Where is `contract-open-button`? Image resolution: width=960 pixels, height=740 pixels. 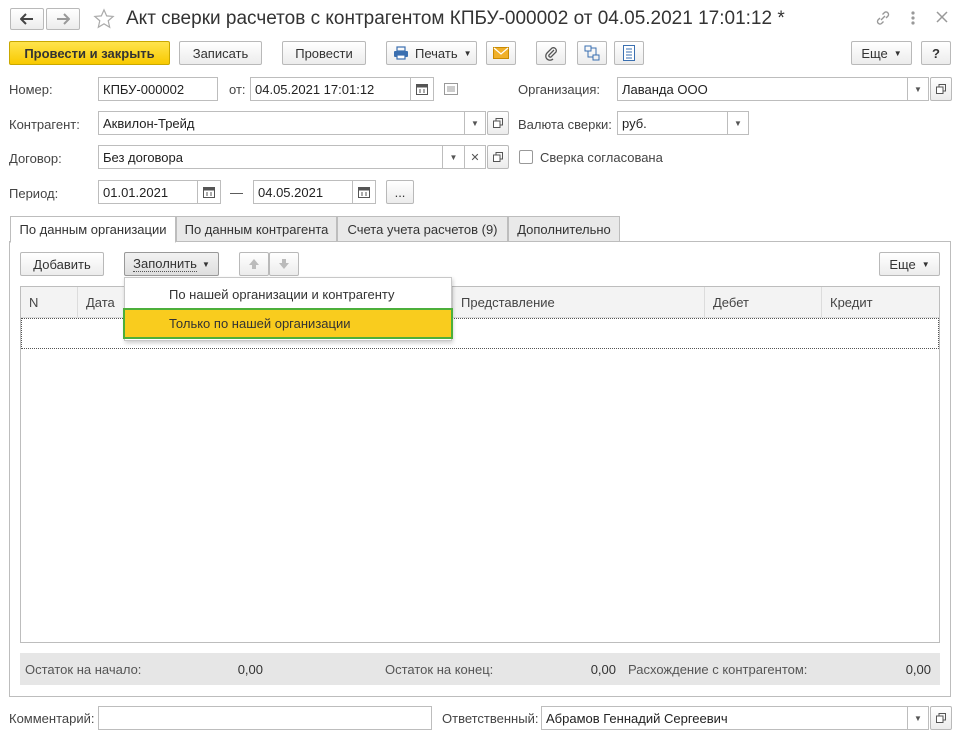
contract-open-button is located at coordinates (498, 157).